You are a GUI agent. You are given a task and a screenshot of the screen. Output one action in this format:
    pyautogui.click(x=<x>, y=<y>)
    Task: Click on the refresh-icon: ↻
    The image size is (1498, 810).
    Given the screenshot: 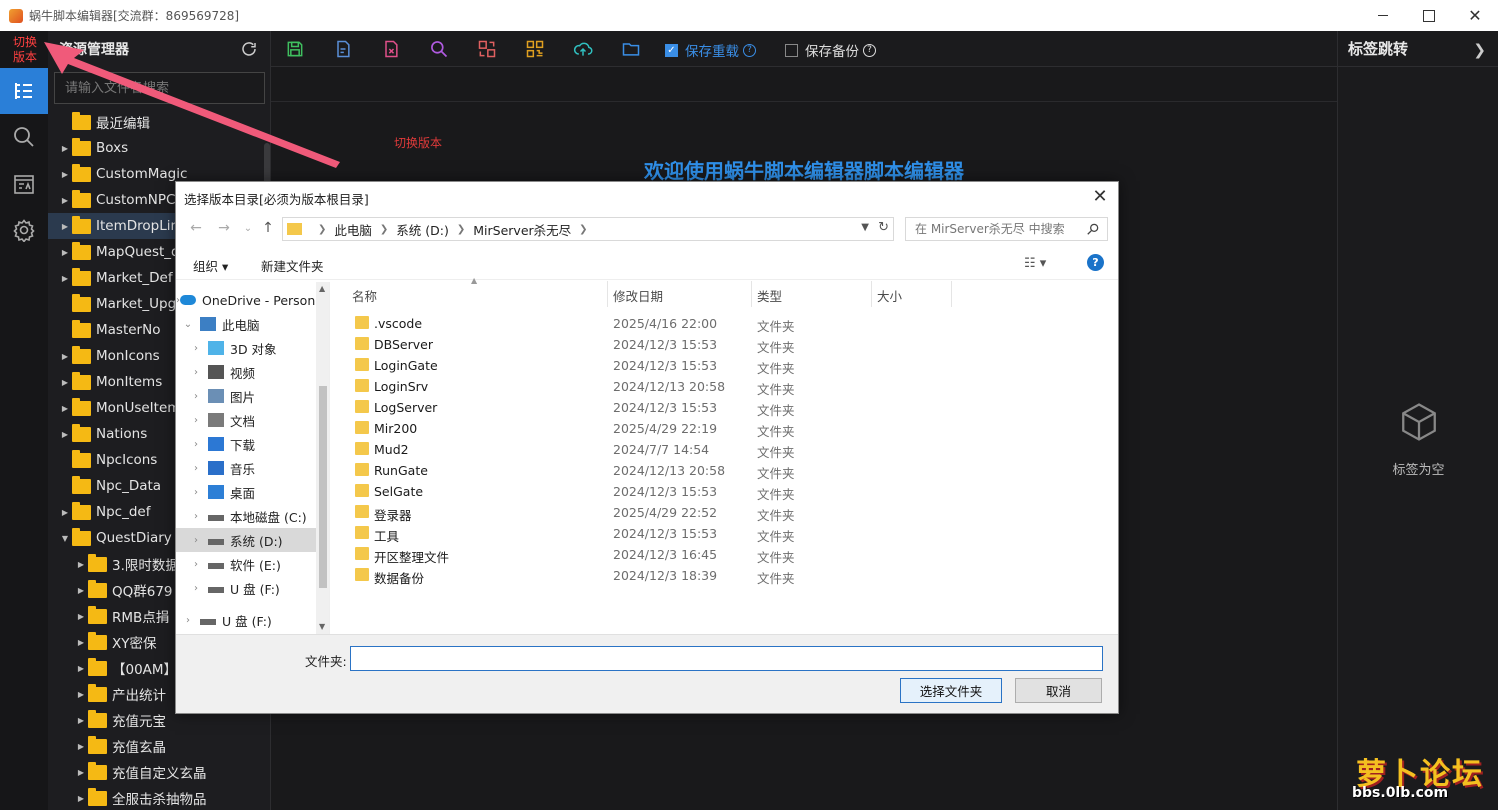 What is the action you would take?
    pyautogui.click(x=883, y=227)
    